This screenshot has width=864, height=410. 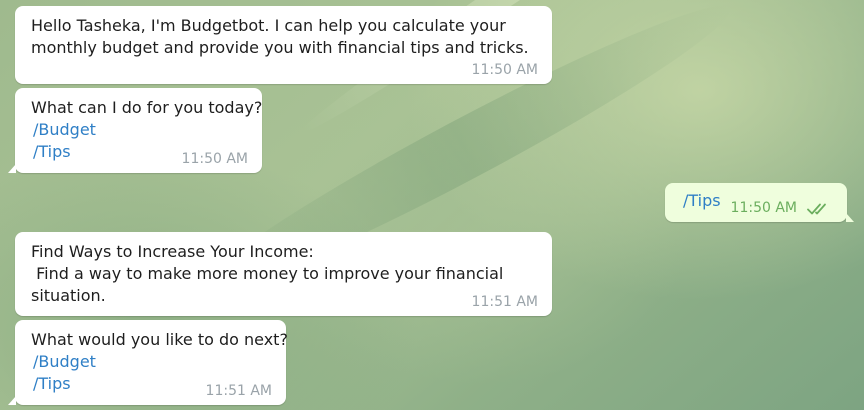 I want to click on message-text-line: What can I do for you today?, so click(x=147, y=107).